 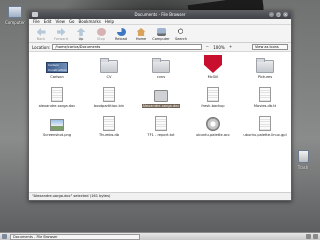 I want to click on system-tray, so click(x=312, y=236).